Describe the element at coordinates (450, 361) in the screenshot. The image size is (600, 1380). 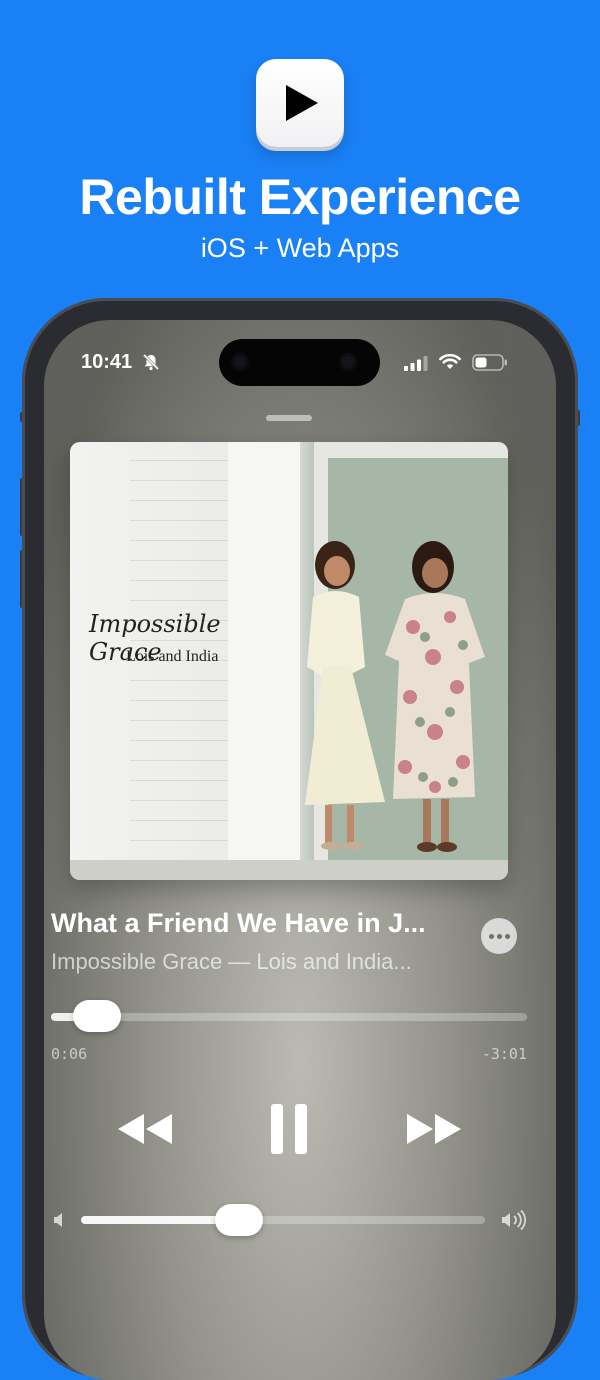
I see `wifi-icon` at that location.